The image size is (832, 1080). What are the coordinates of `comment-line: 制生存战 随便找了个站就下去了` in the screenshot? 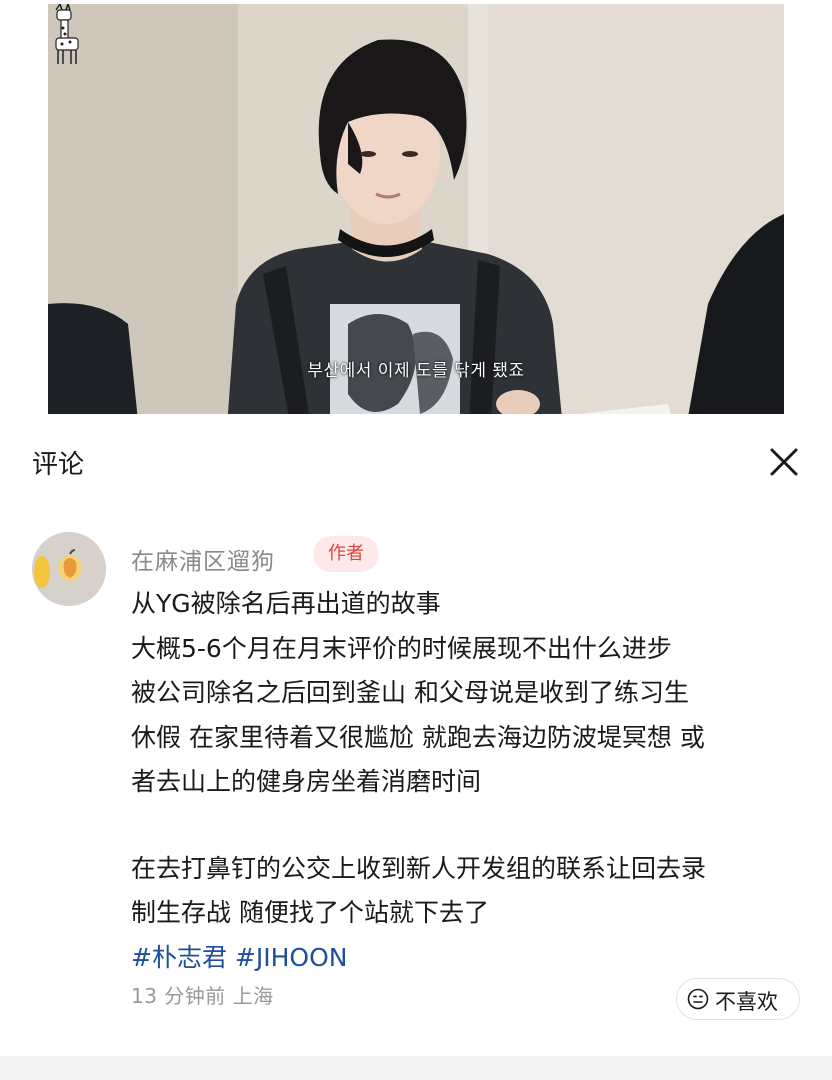 It's located at (310, 912).